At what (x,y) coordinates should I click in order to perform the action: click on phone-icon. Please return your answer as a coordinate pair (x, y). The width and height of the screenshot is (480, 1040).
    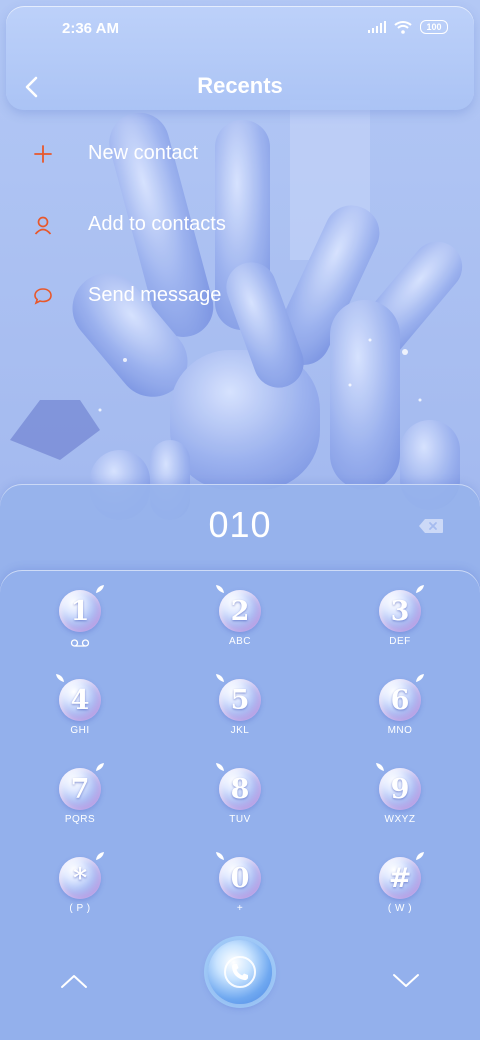
    Looking at the image, I should click on (240, 972).